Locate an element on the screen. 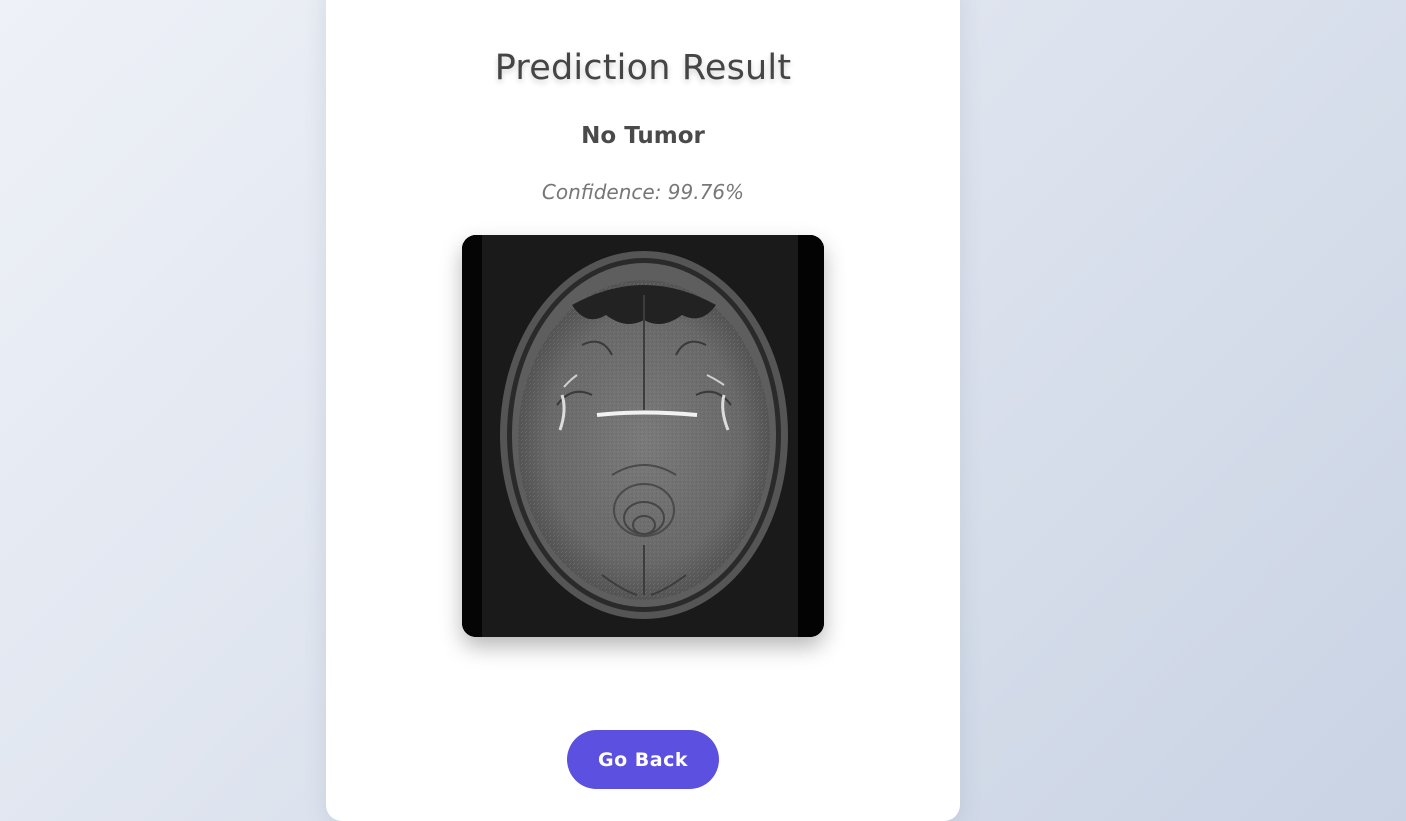 This screenshot has width=1406, height=821. confidence-text: Confidence: 99.76% is located at coordinates (643, 192).